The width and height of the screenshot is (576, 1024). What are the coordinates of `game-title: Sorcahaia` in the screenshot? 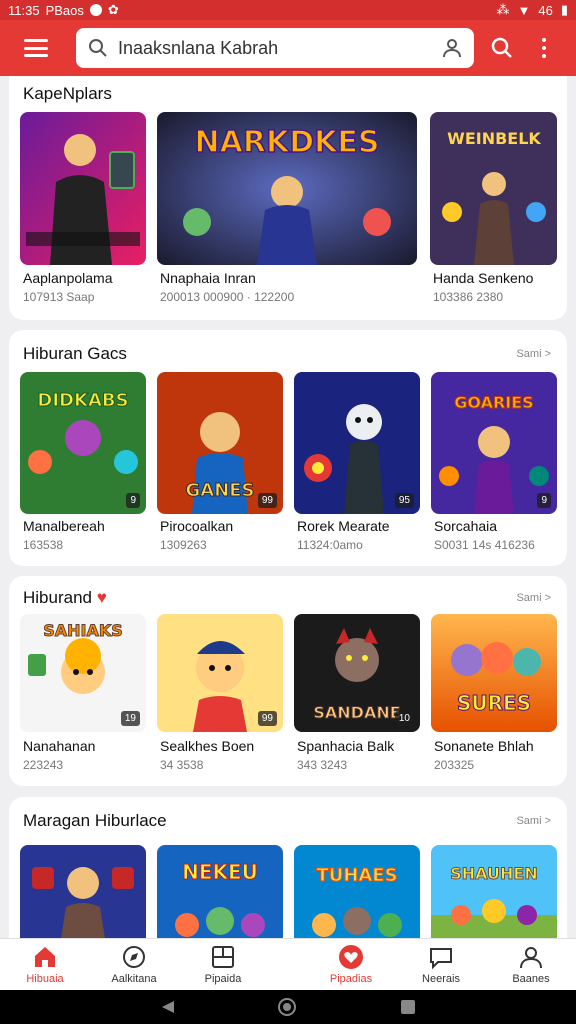 It's located at (466, 526).